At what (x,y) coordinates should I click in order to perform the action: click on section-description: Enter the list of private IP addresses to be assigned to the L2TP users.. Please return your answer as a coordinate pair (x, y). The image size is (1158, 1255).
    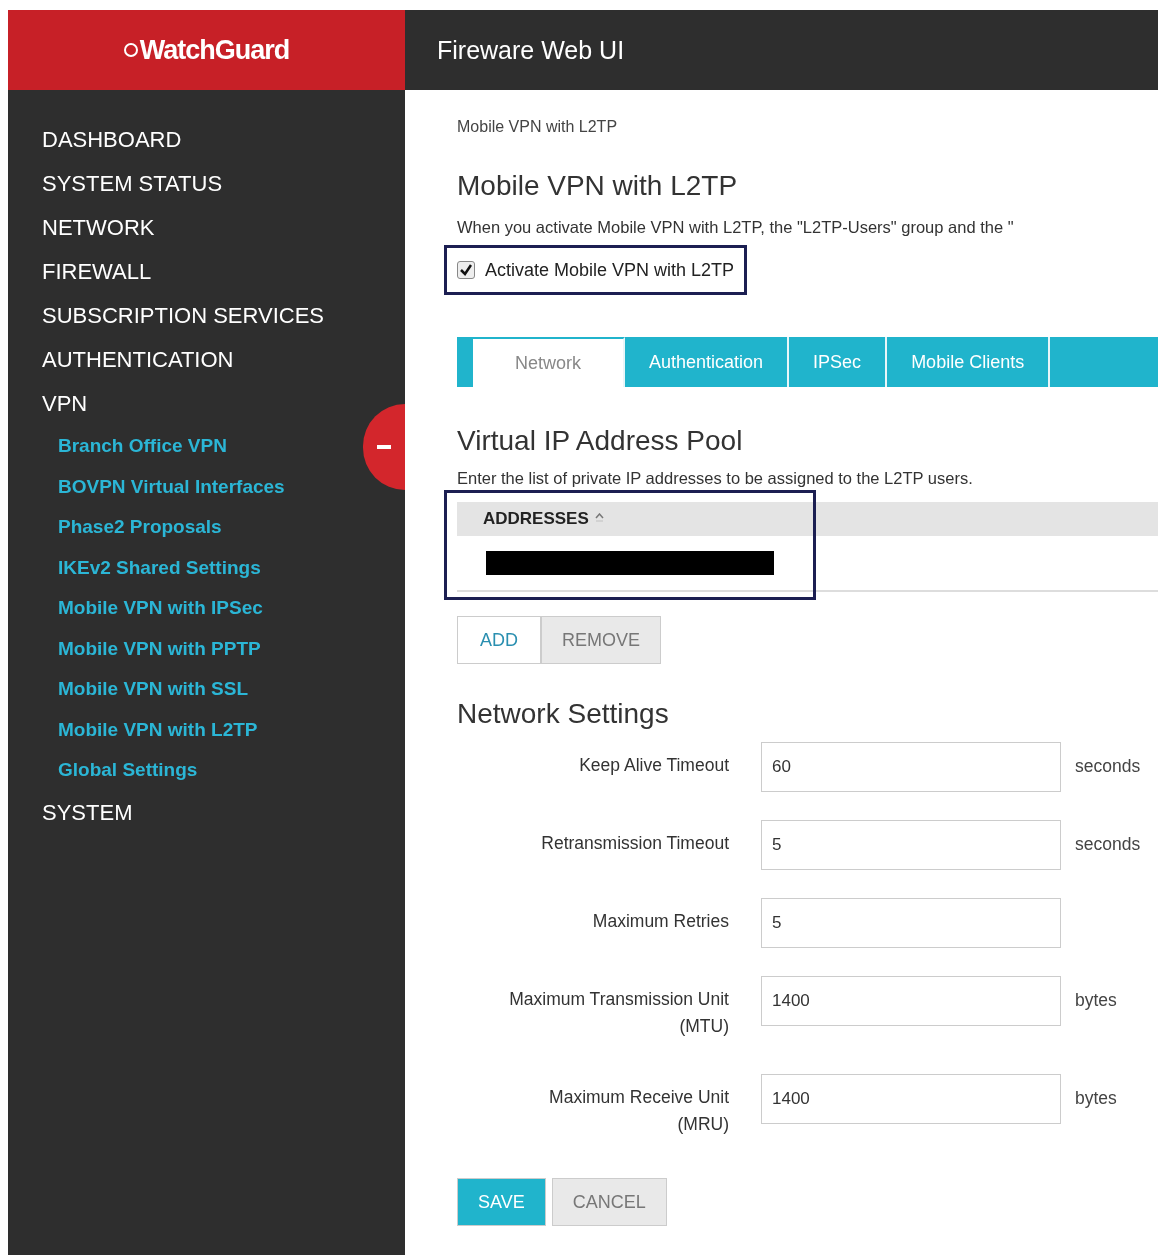
    Looking at the image, I should click on (715, 478).